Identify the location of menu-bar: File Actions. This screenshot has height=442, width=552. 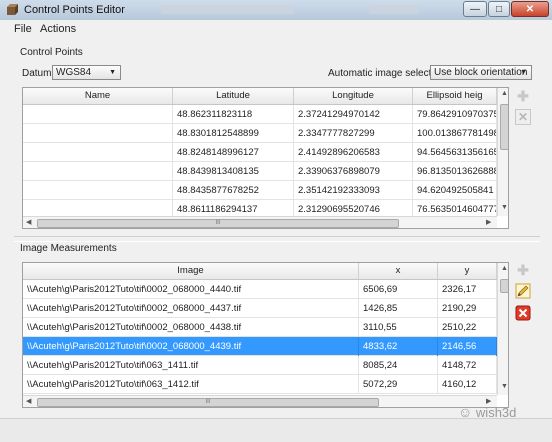
(276, 29).